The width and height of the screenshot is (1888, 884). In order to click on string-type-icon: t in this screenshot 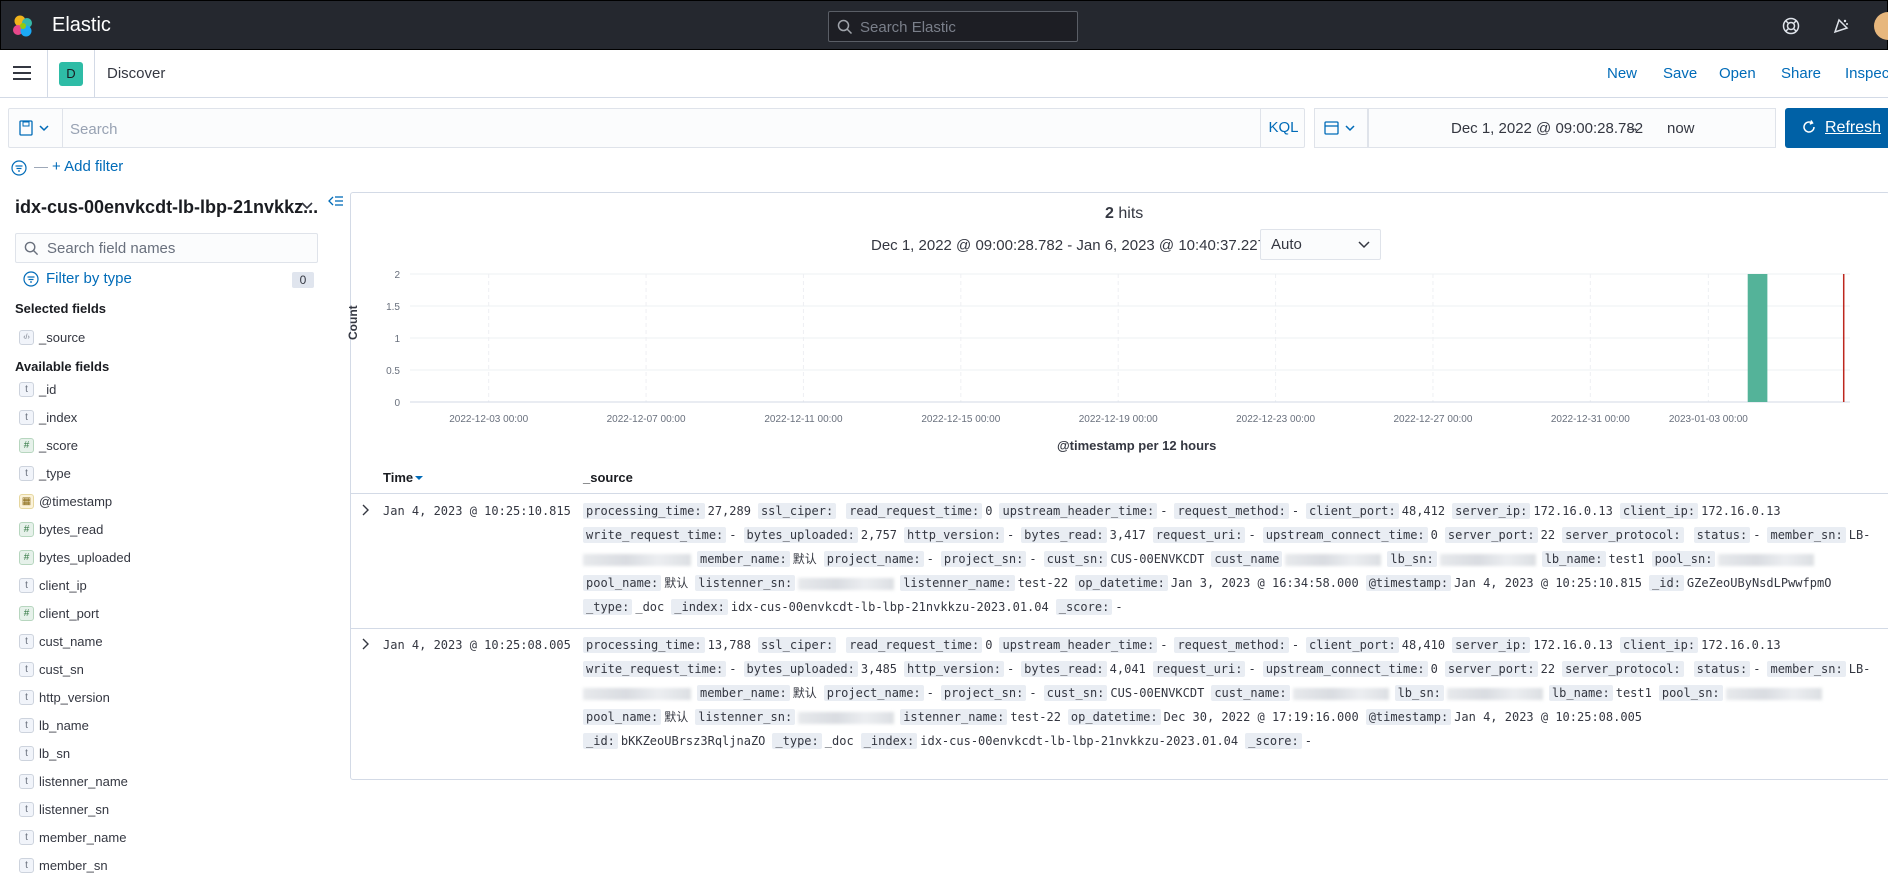, I will do `click(26, 417)`.